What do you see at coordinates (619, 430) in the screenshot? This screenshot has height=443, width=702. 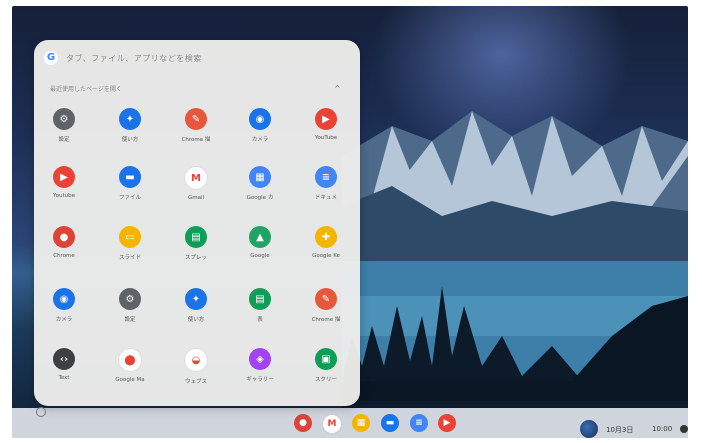 I see `status-date: 10月3日` at bounding box center [619, 430].